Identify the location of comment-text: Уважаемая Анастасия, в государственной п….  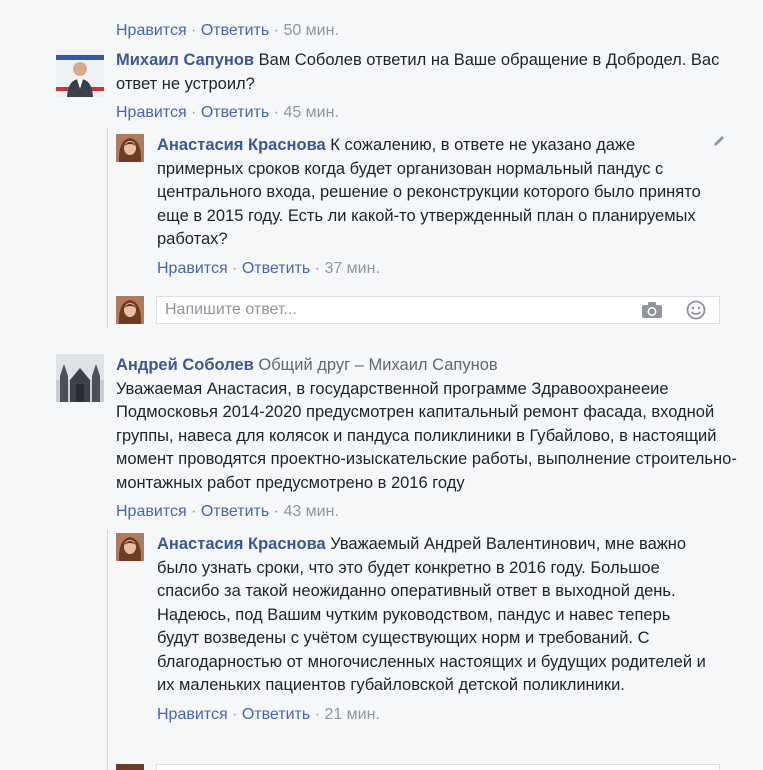
(426, 435).